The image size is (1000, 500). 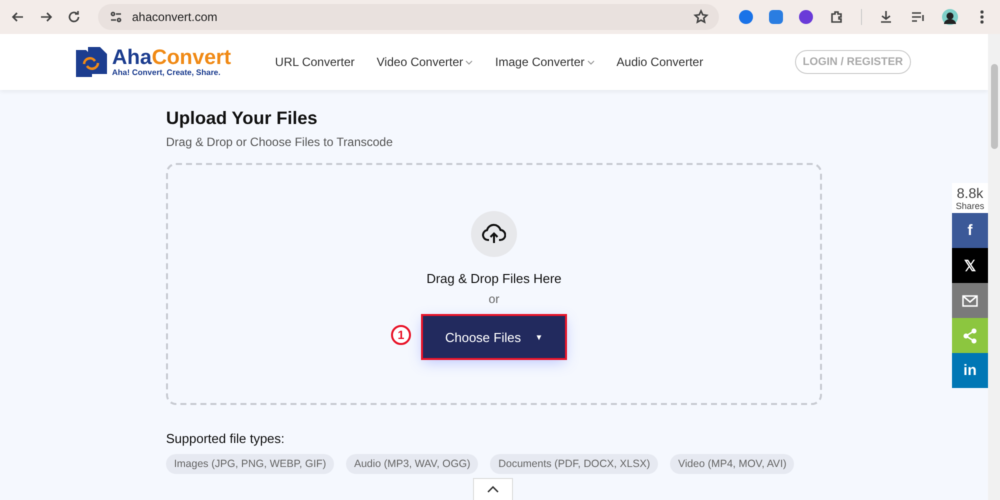 I want to click on file-type-tag: Audio (MP3, WAV, OGG), so click(x=412, y=464).